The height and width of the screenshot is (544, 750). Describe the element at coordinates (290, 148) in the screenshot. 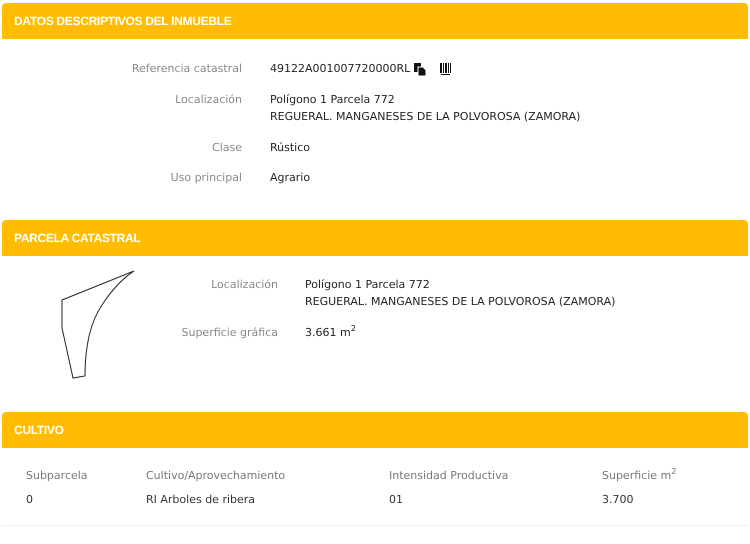

I see `field-value: Rústico` at that location.